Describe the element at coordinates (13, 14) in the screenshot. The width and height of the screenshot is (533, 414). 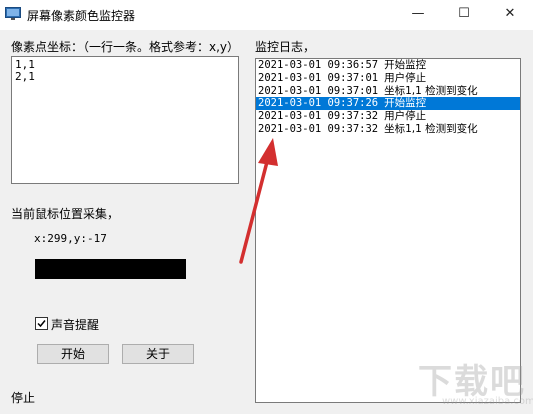
I see `monitor-icon` at that location.